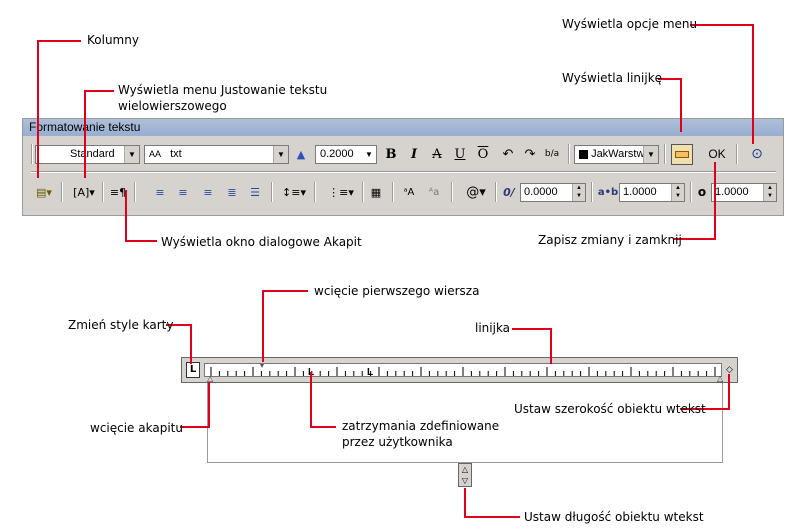 The width and height of the screenshot is (806, 530). What do you see at coordinates (612, 78) in the screenshot?
I see `callout-ruler-toggle: Wyświetla linijkę` at bounding box center [612, 78].